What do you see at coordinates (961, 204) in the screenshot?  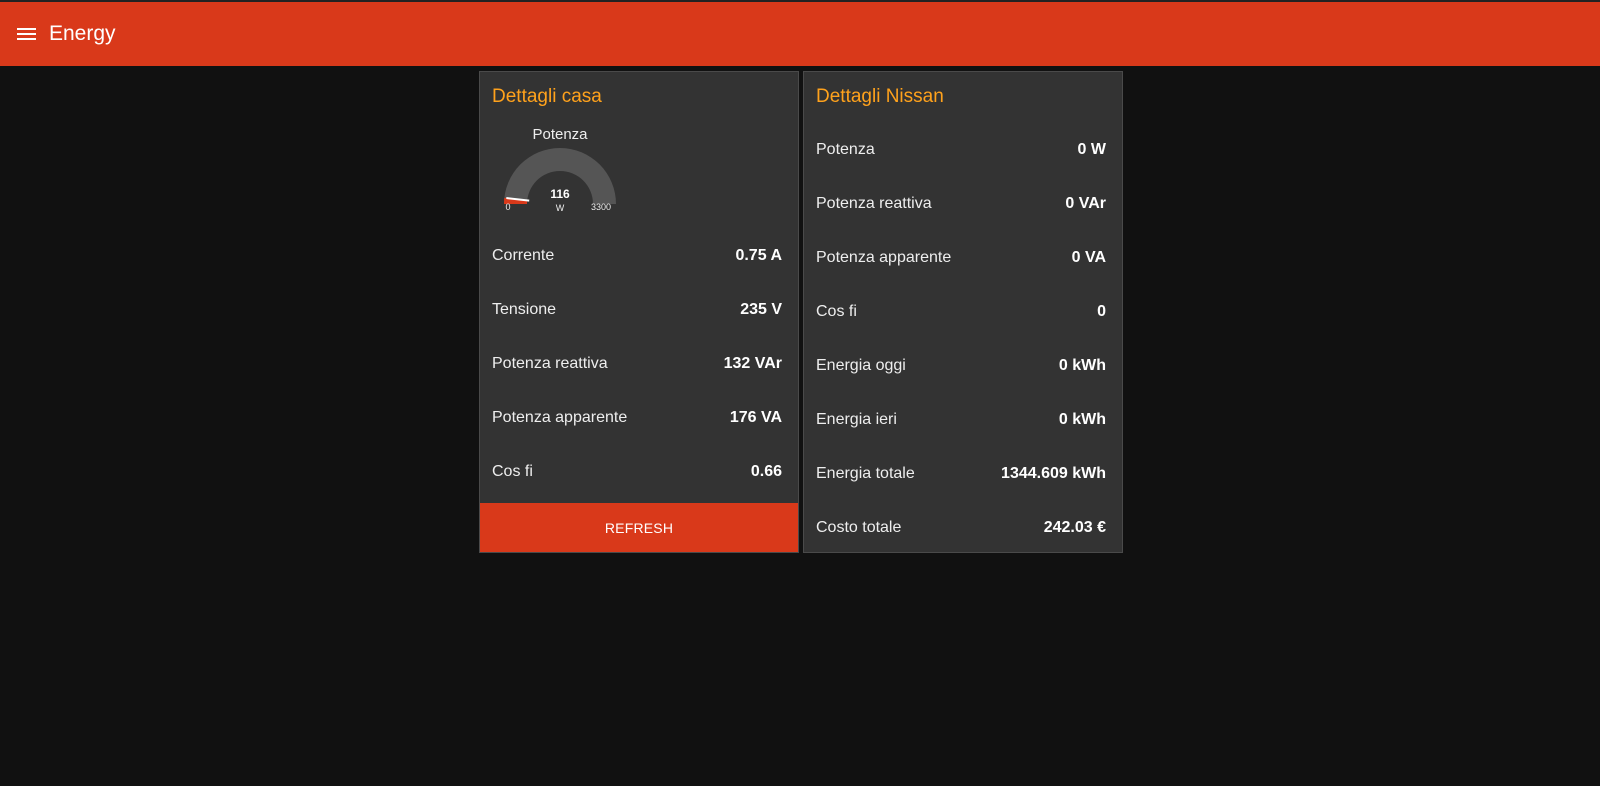 I see `row-potenza-reattiva: Potenza reattiva 0 VAr` at bounding box center [961, 204].